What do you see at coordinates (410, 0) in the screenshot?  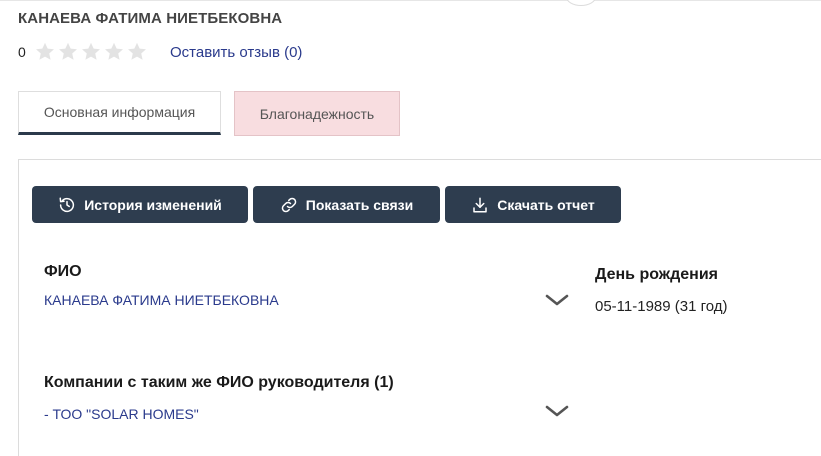 I see `top-divider` at bounding box center [410, 0].